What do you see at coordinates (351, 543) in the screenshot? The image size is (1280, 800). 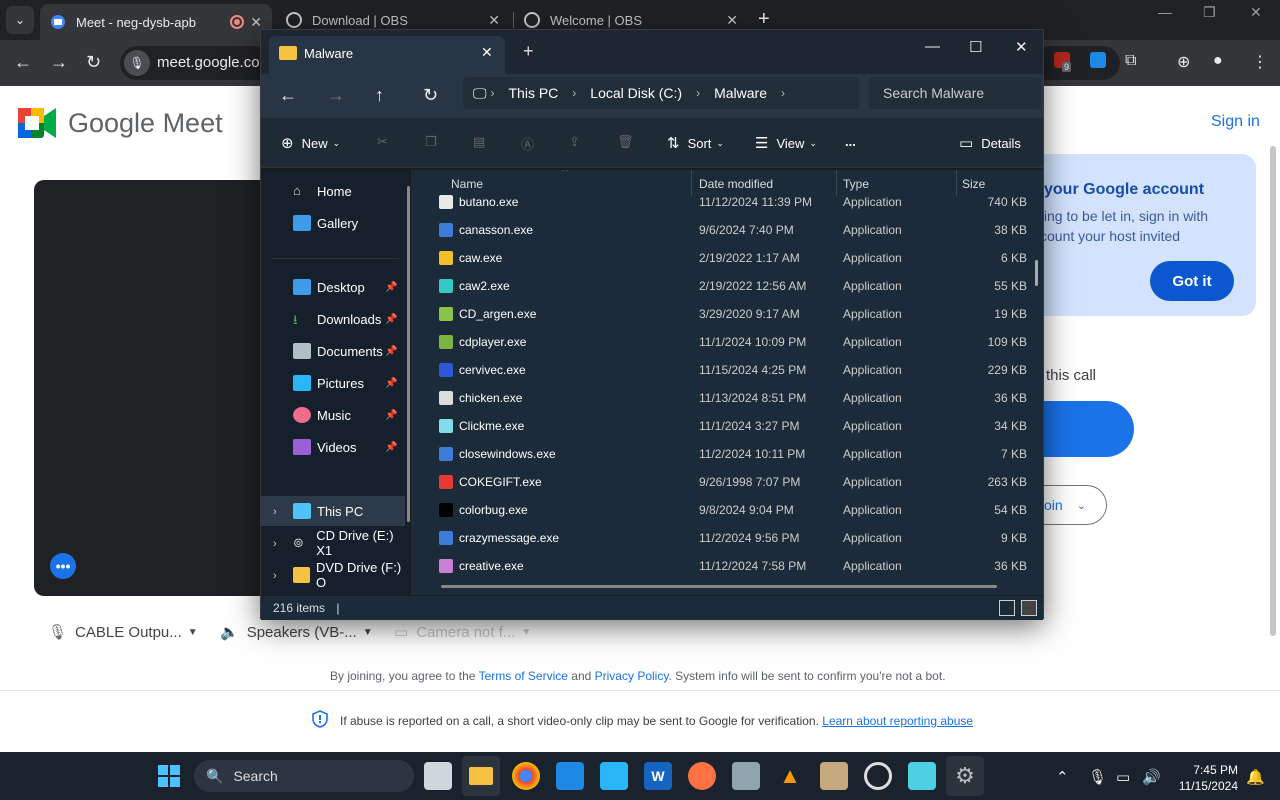 I see `sidebar-item-cd-drive: ⊚ CD Drive (E:) X1` at bounding box center [351, 543].